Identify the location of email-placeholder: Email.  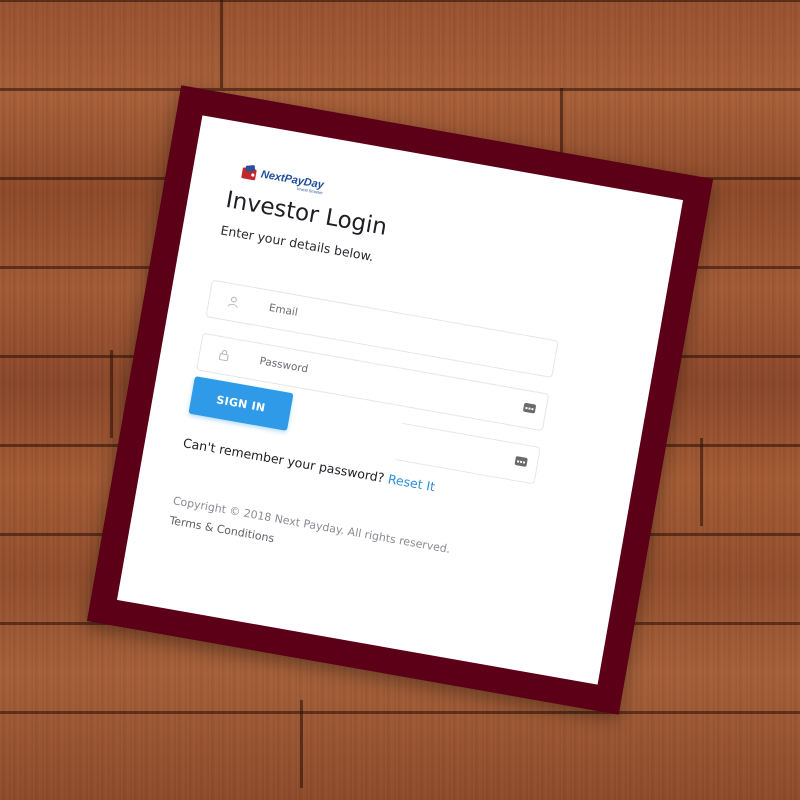
(283, 310).